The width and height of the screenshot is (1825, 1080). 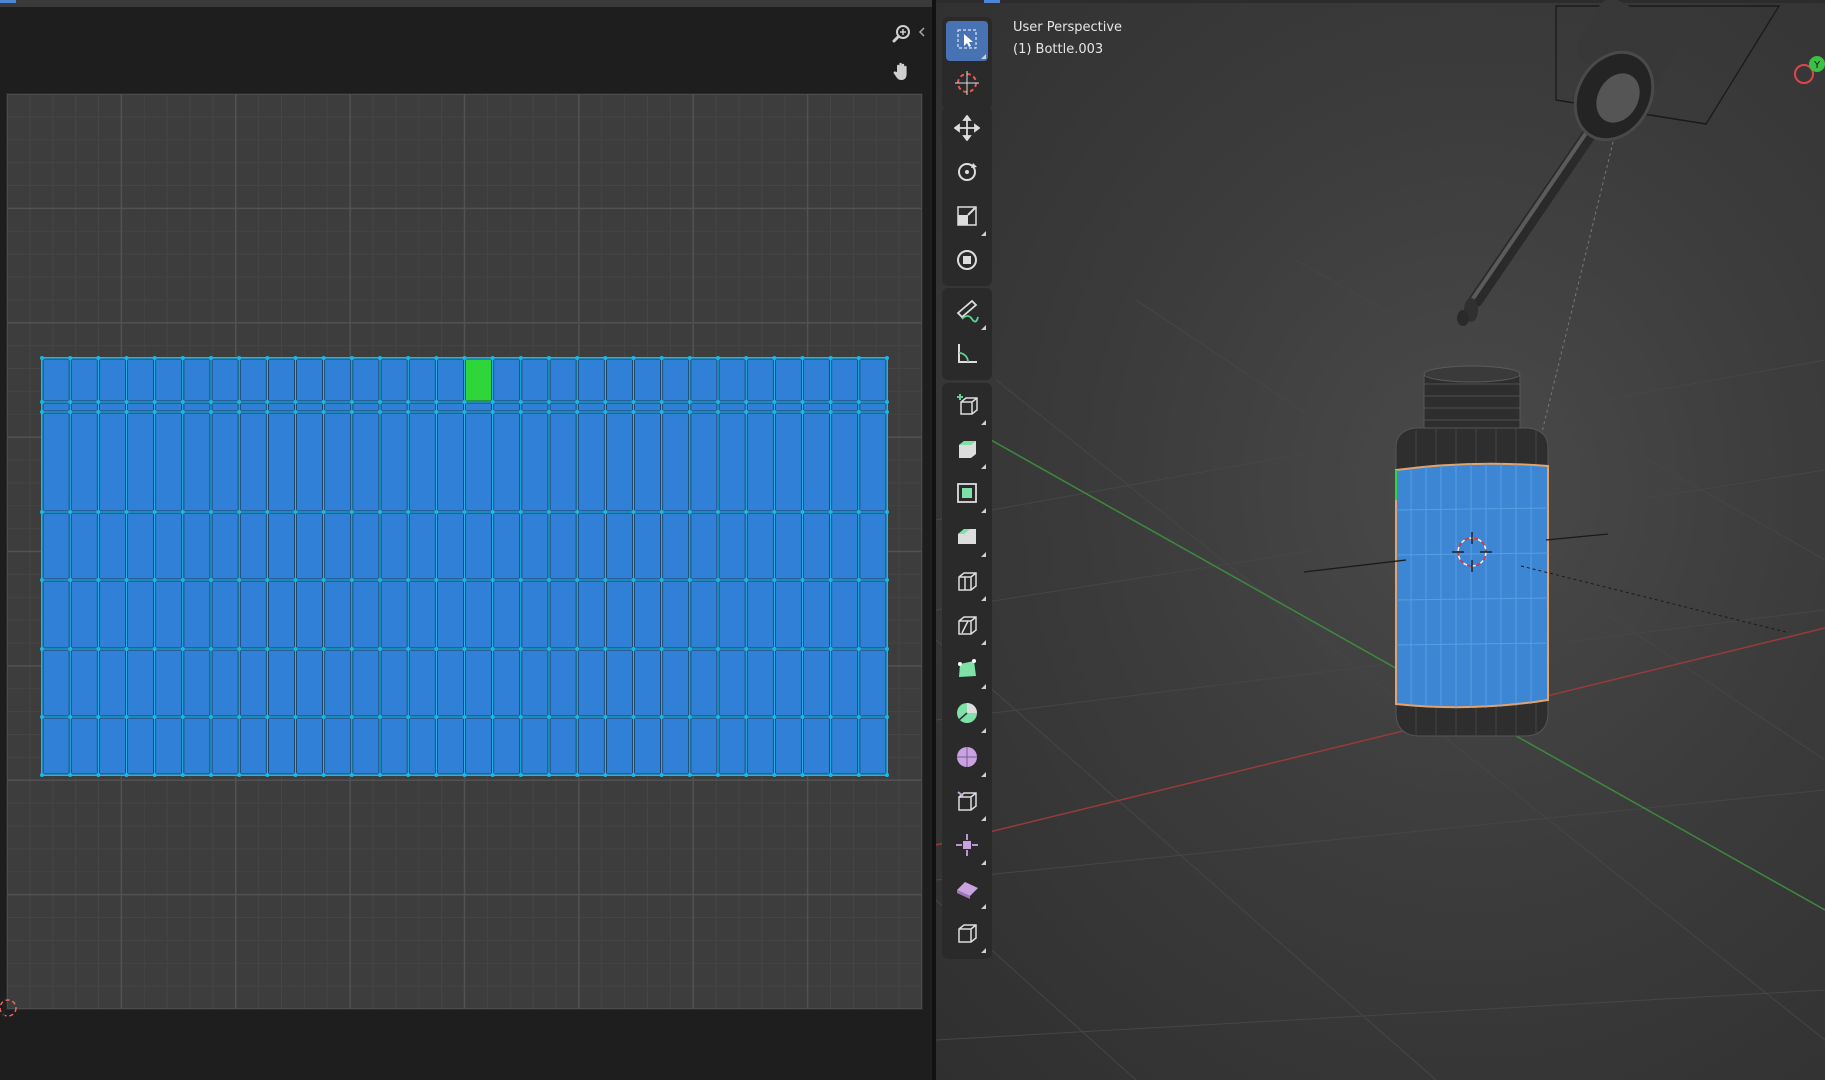 I want to click on spin-tool-button, so click(x=967, y=715).